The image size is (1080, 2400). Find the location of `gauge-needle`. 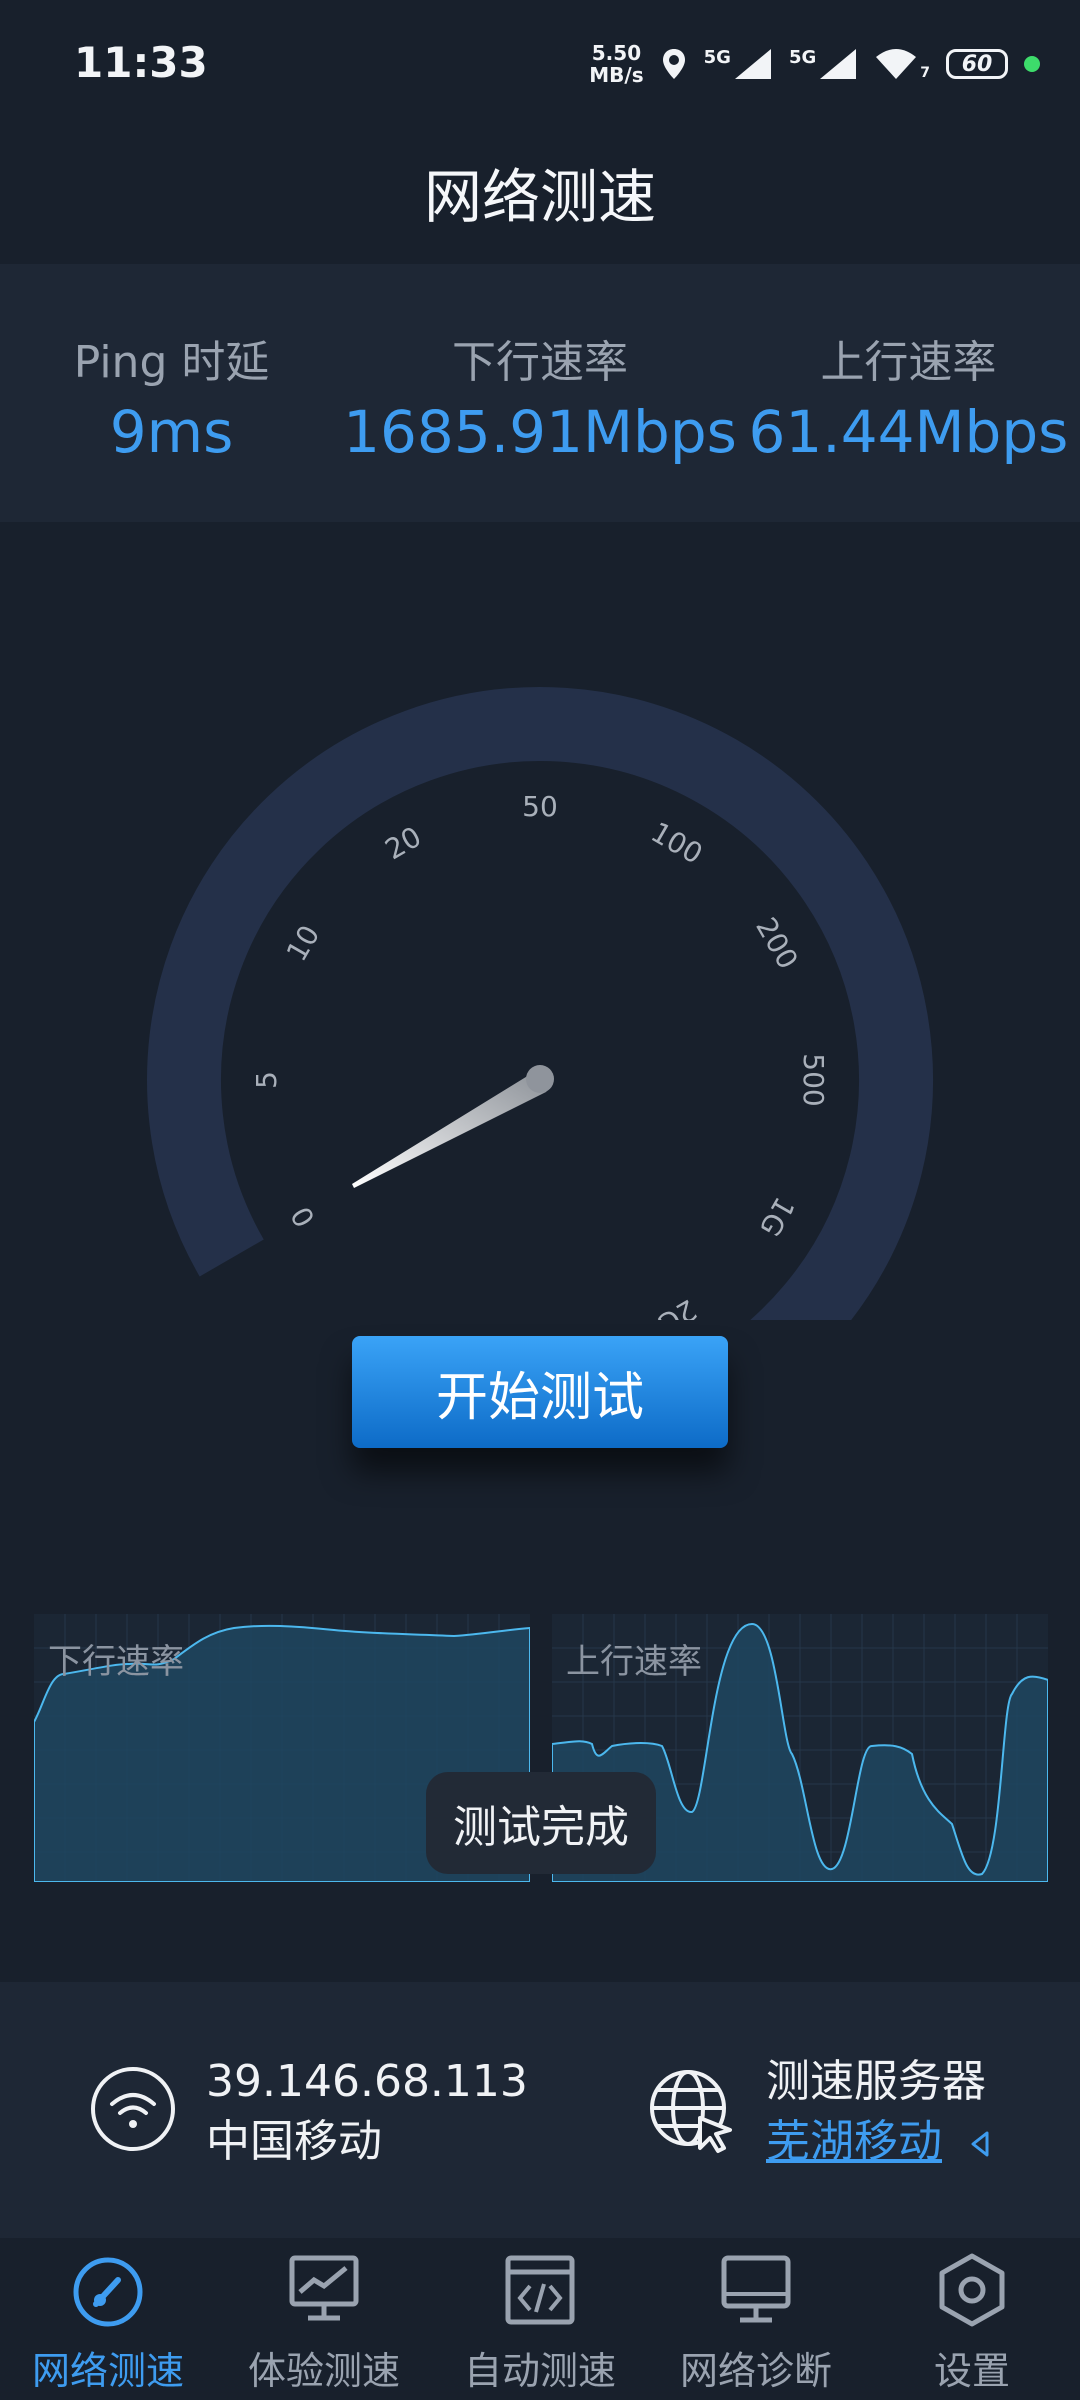

gauge-needle is located at coordinates (451, 1129).